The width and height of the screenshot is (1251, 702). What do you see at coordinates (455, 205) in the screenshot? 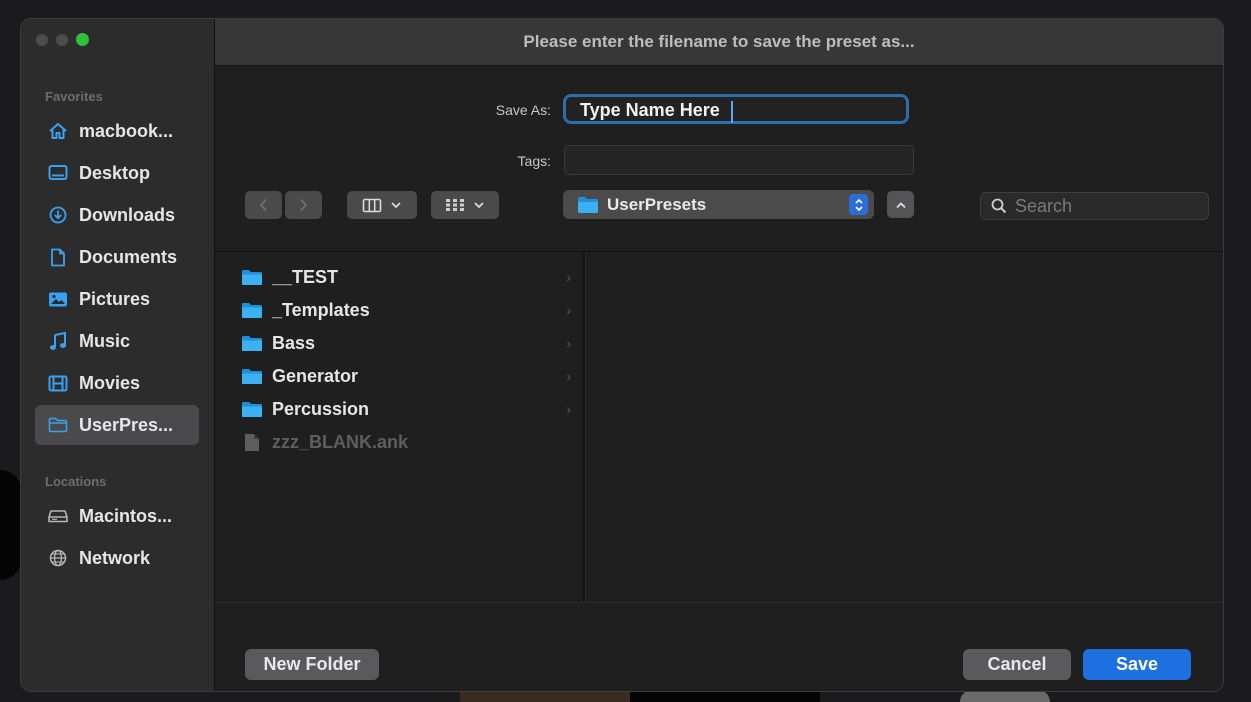
I see `grid-icon` at bounding box center [455, 205].